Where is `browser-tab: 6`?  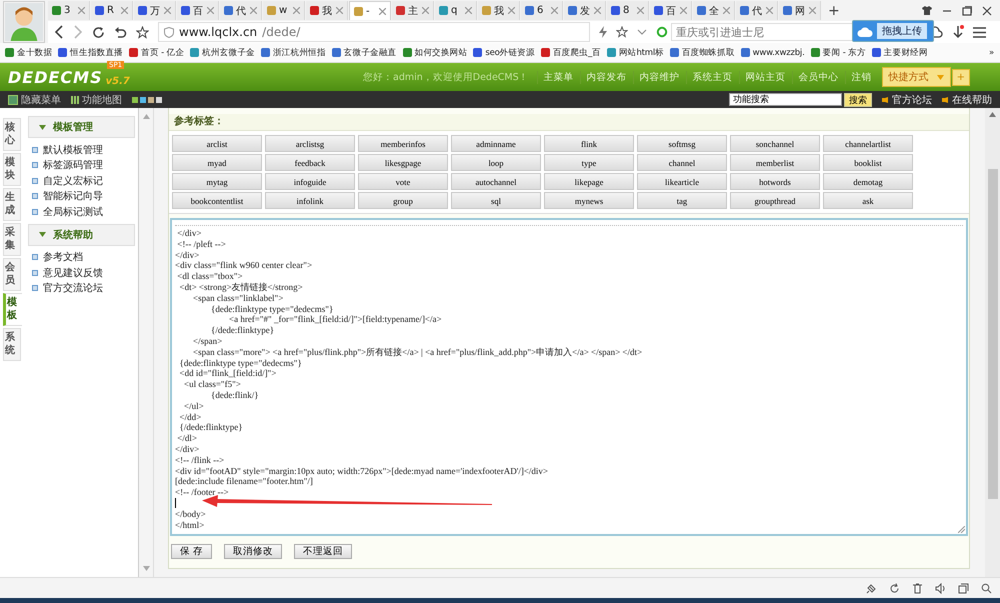 browser-tab: 6 is located at coordinates (542, 10).